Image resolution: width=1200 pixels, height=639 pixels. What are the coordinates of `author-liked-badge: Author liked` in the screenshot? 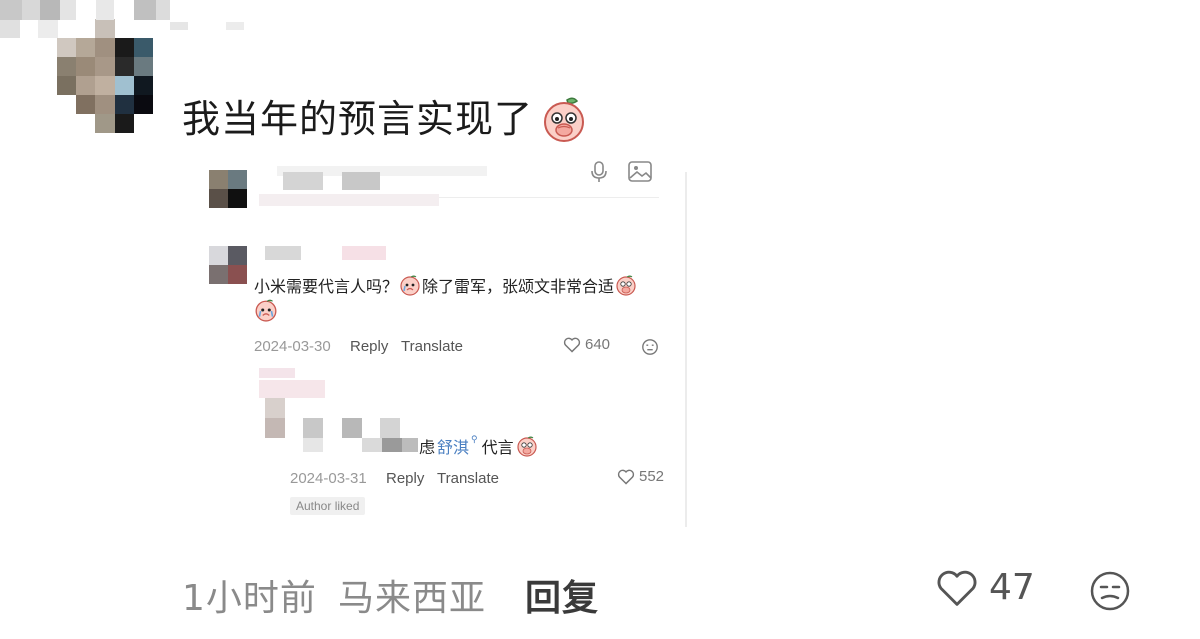 It's located at (328, 506).